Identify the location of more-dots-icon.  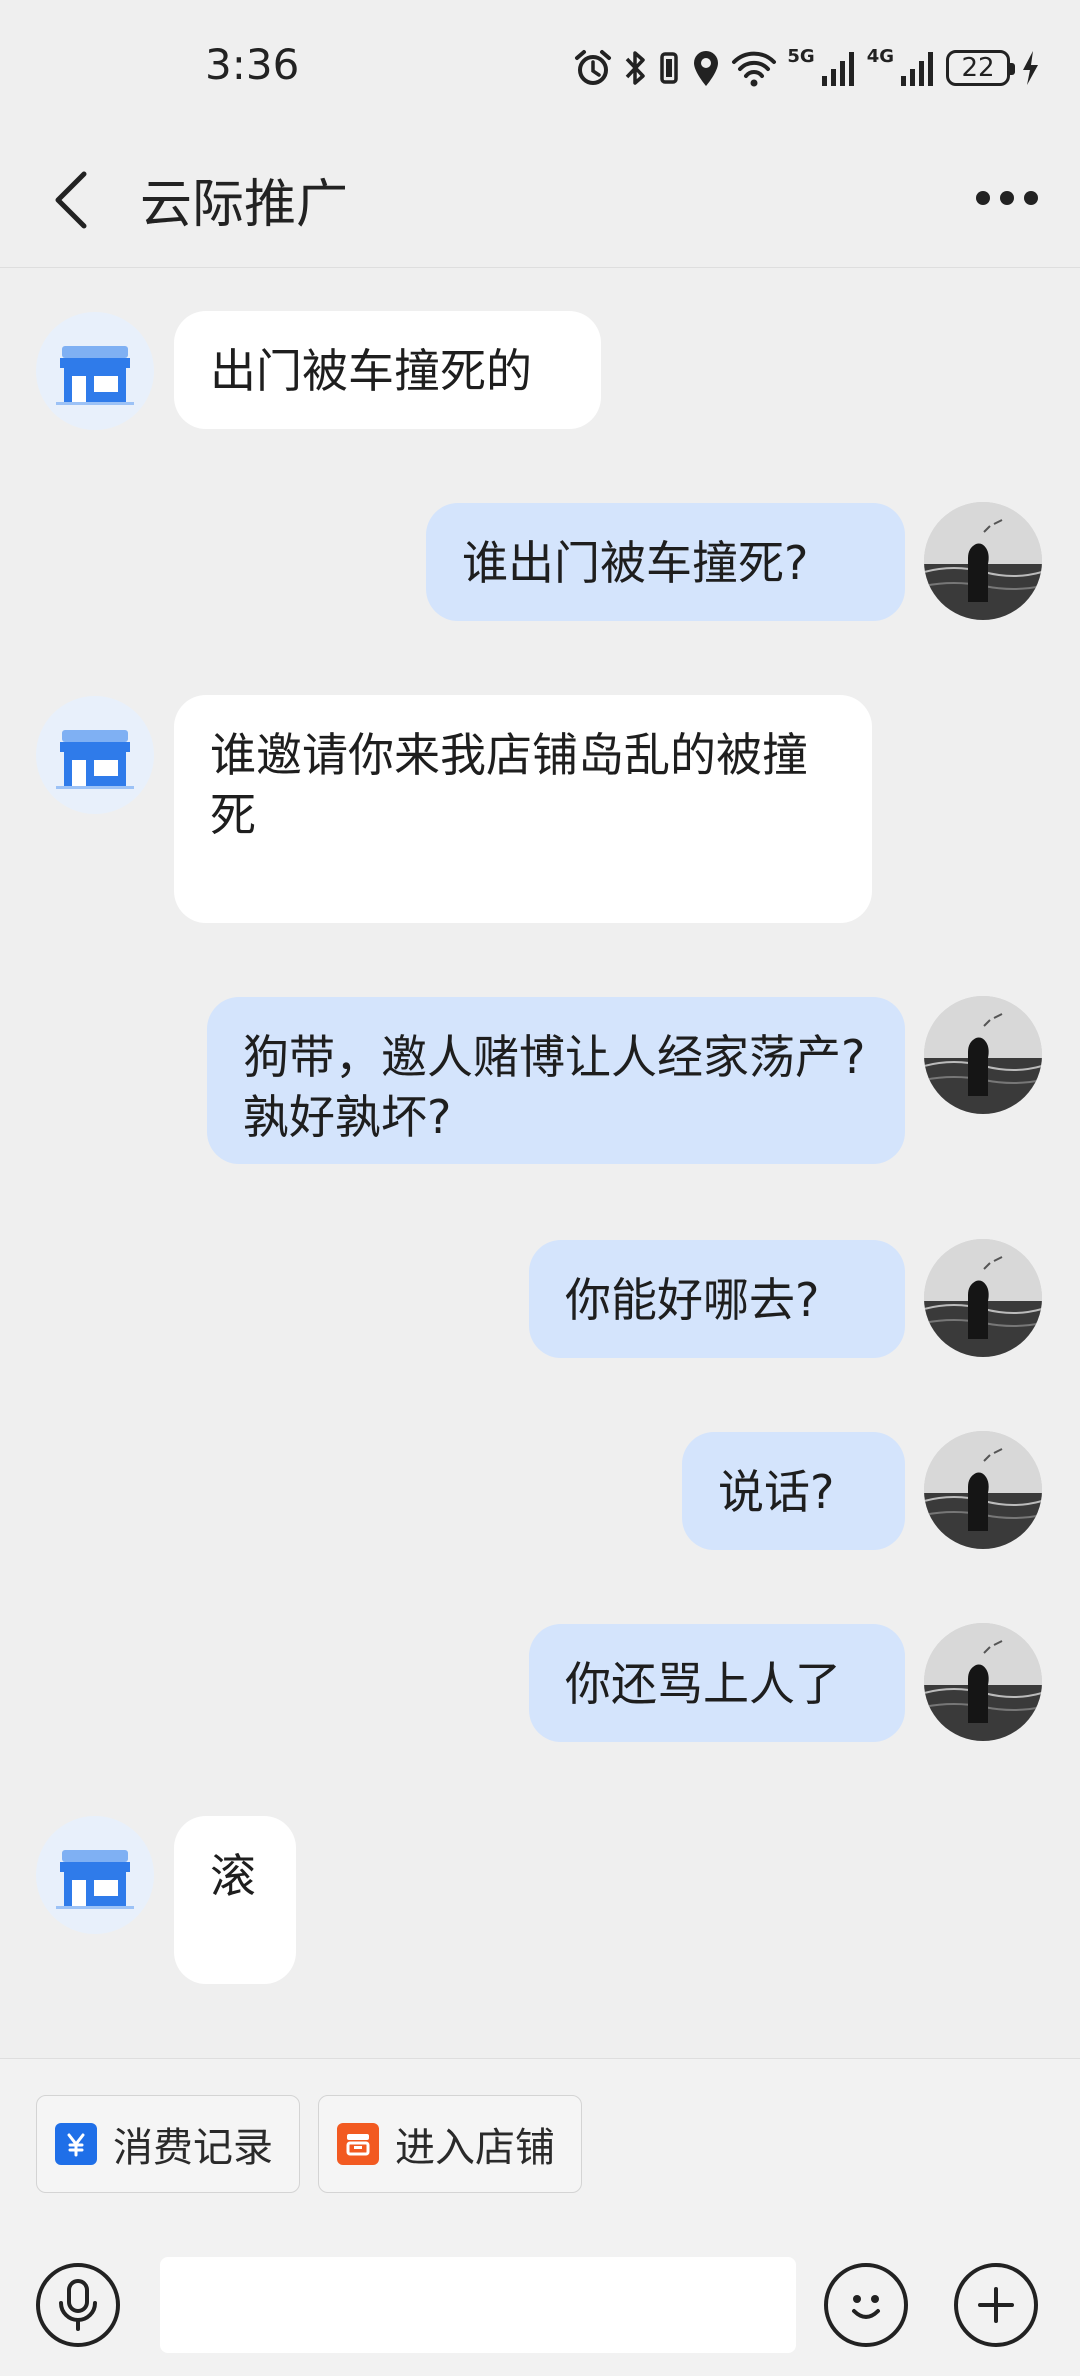
(1007, 198).